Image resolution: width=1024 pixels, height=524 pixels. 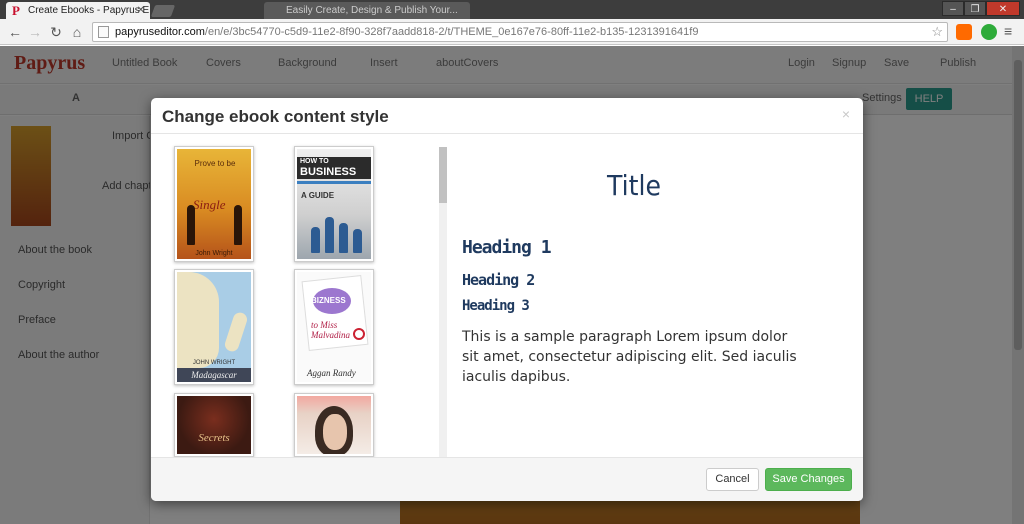 I want to click on theme-thumbnail-madagascar: JOHN WRIGHT Madagascar, so click(x=214, y=327).